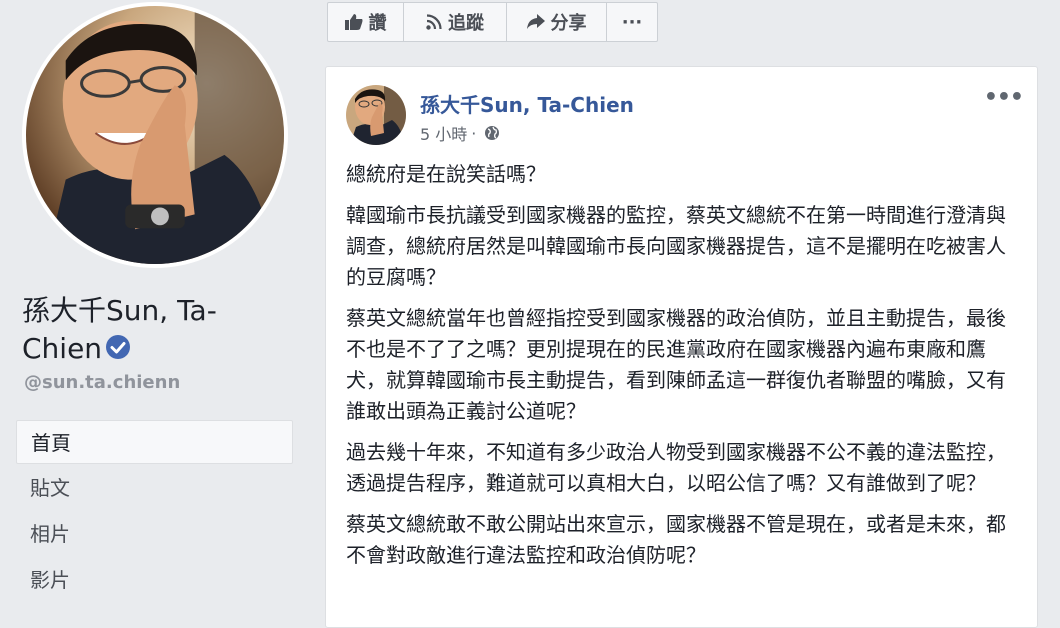  What do you see at coordinates (366, 22) in the screenshot?
I see `like-button: 讚` at bounding box center [366, 22].